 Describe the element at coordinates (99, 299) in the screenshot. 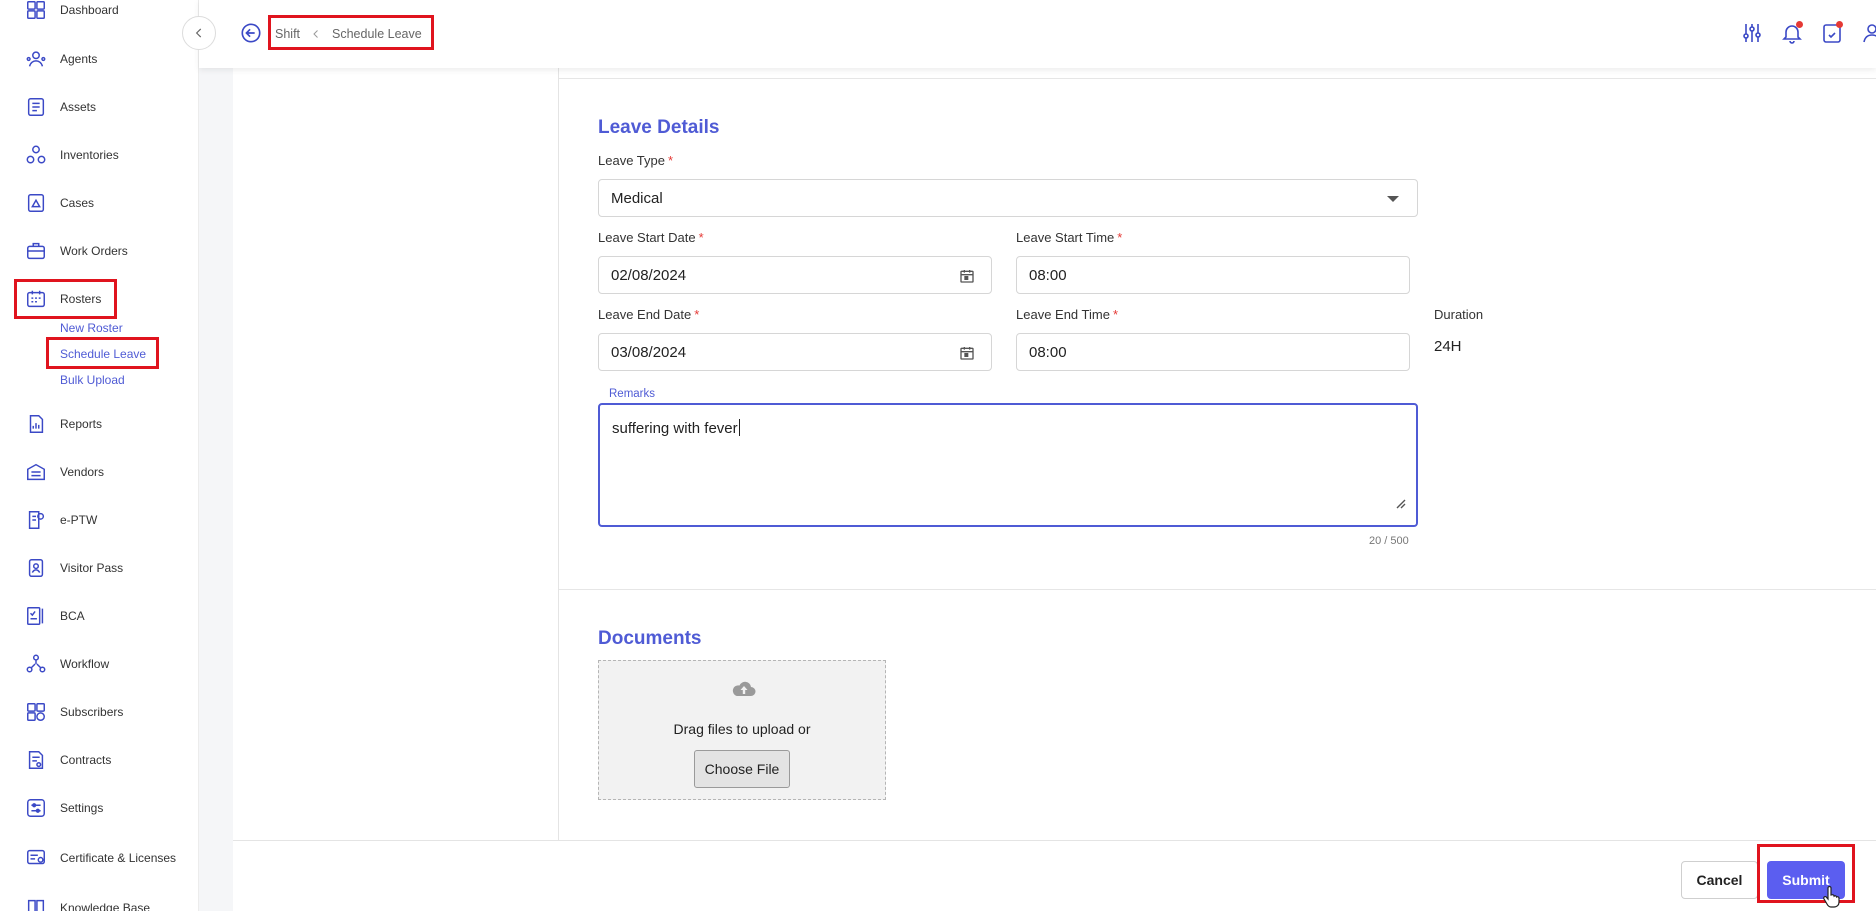

I see `sidebar-item-rosters: Rosters` at that location.